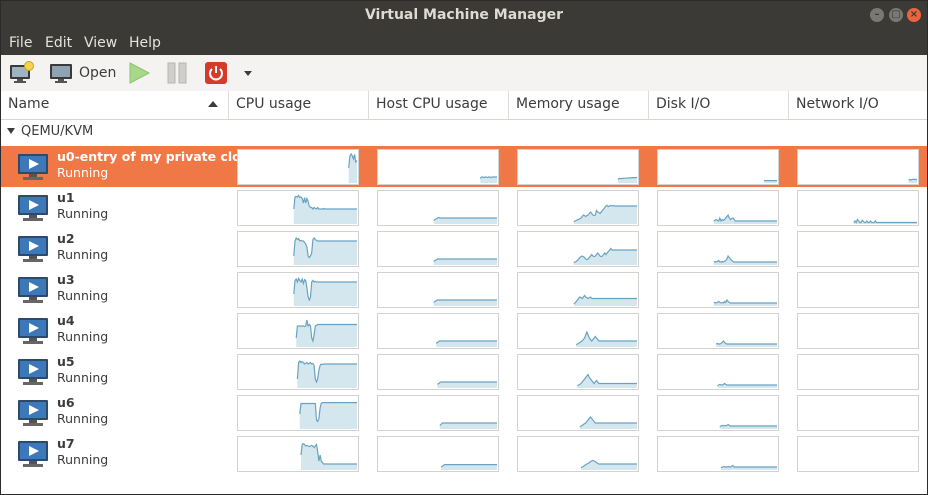 The image size is (928, 495). I want to click on expander-icon, so click(11, 131).